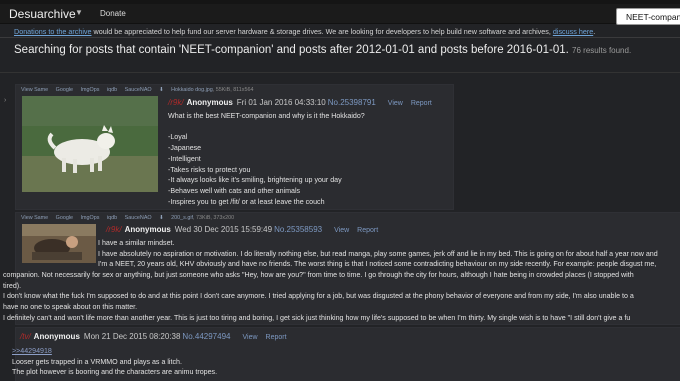 The image size is (680, 381). Describe the element at coordinates (209, 169) in the screenshot. I see `post-line: -Takes risks to protect you` at that location.